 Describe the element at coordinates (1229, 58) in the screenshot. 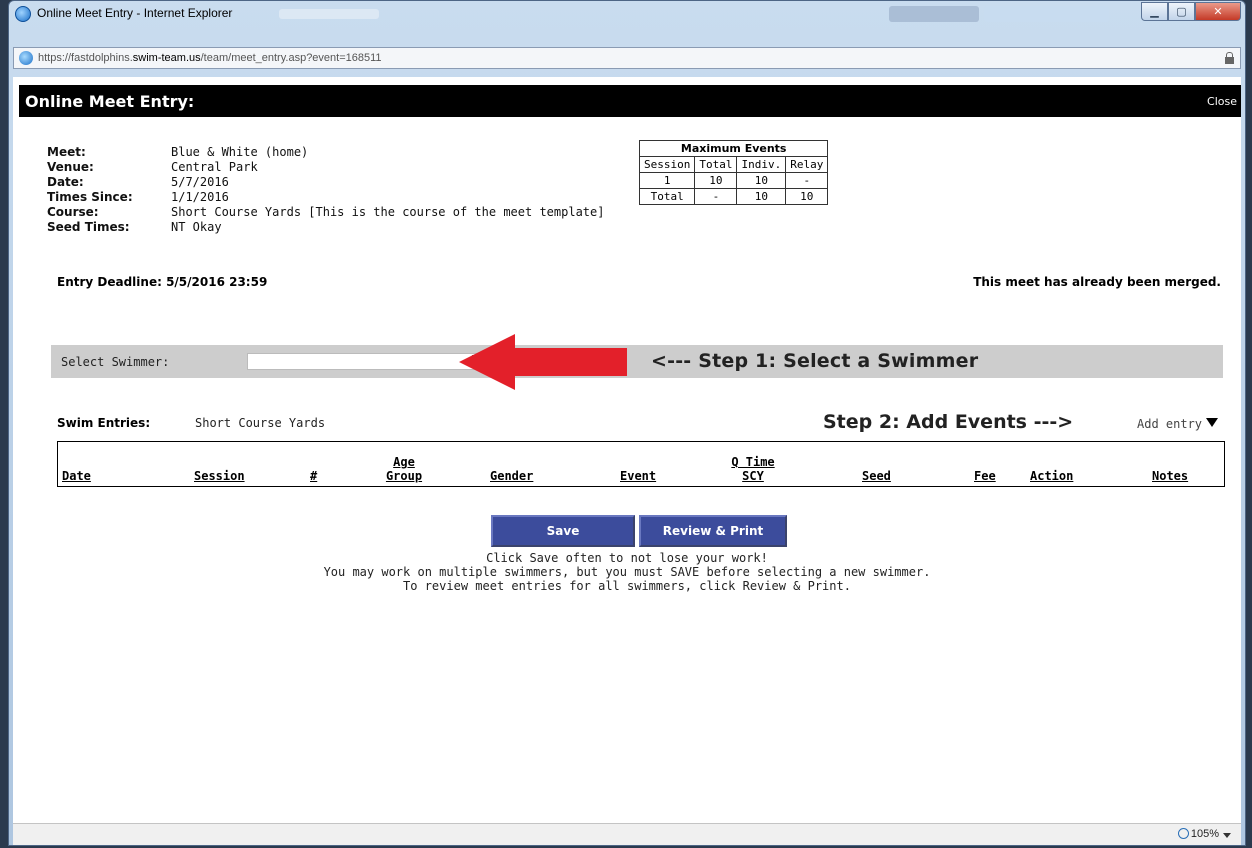

I see `lock-icon` at that location.